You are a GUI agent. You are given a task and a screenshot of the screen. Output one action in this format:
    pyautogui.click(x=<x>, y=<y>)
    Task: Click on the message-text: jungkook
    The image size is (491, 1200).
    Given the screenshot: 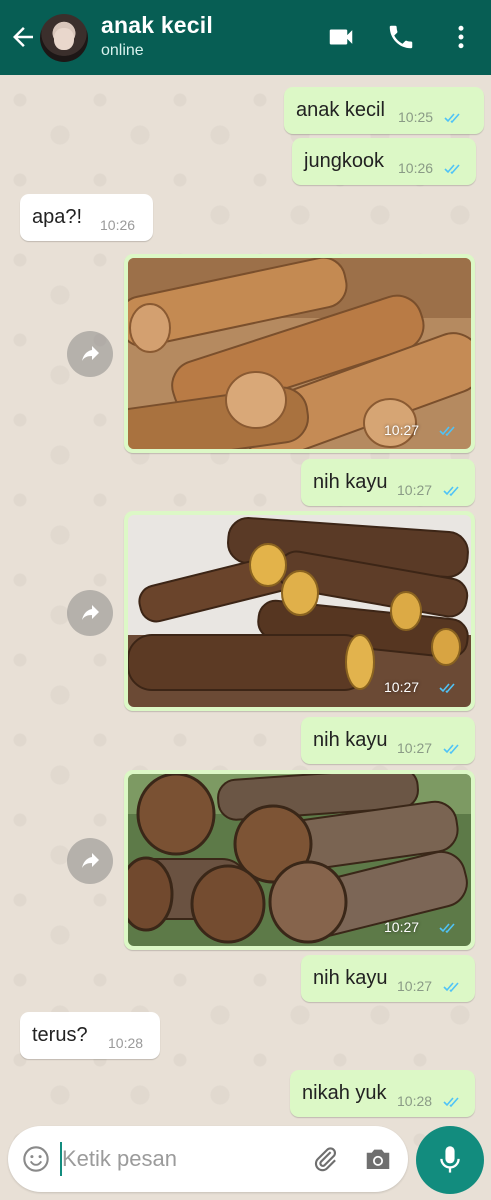 What is the action you would take?
    pyautogui.click(x=344, y=161)
    